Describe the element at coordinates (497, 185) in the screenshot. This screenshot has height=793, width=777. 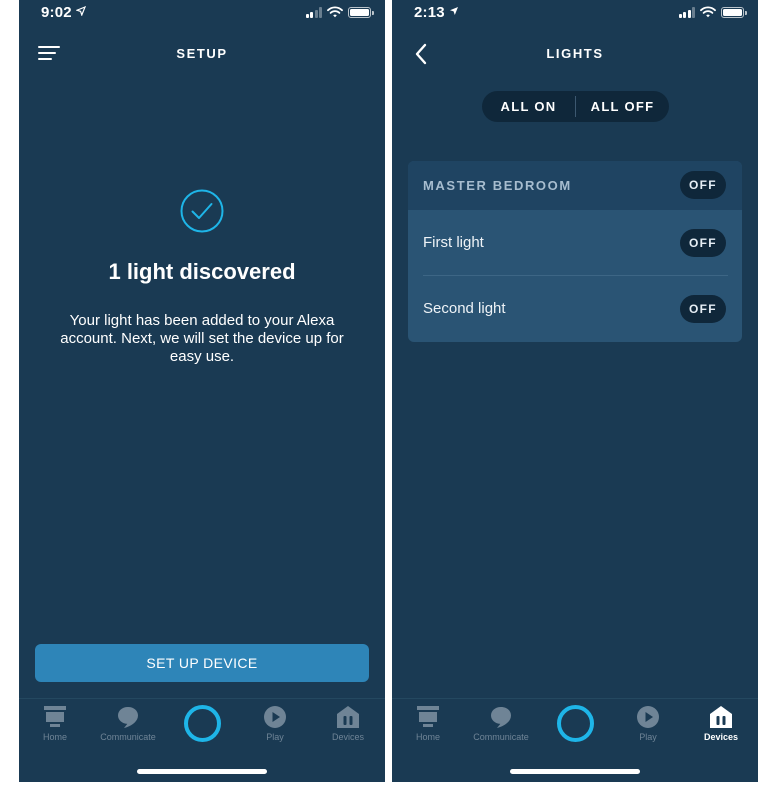
I see `group-name: MASTER BEDROOM` at that location.